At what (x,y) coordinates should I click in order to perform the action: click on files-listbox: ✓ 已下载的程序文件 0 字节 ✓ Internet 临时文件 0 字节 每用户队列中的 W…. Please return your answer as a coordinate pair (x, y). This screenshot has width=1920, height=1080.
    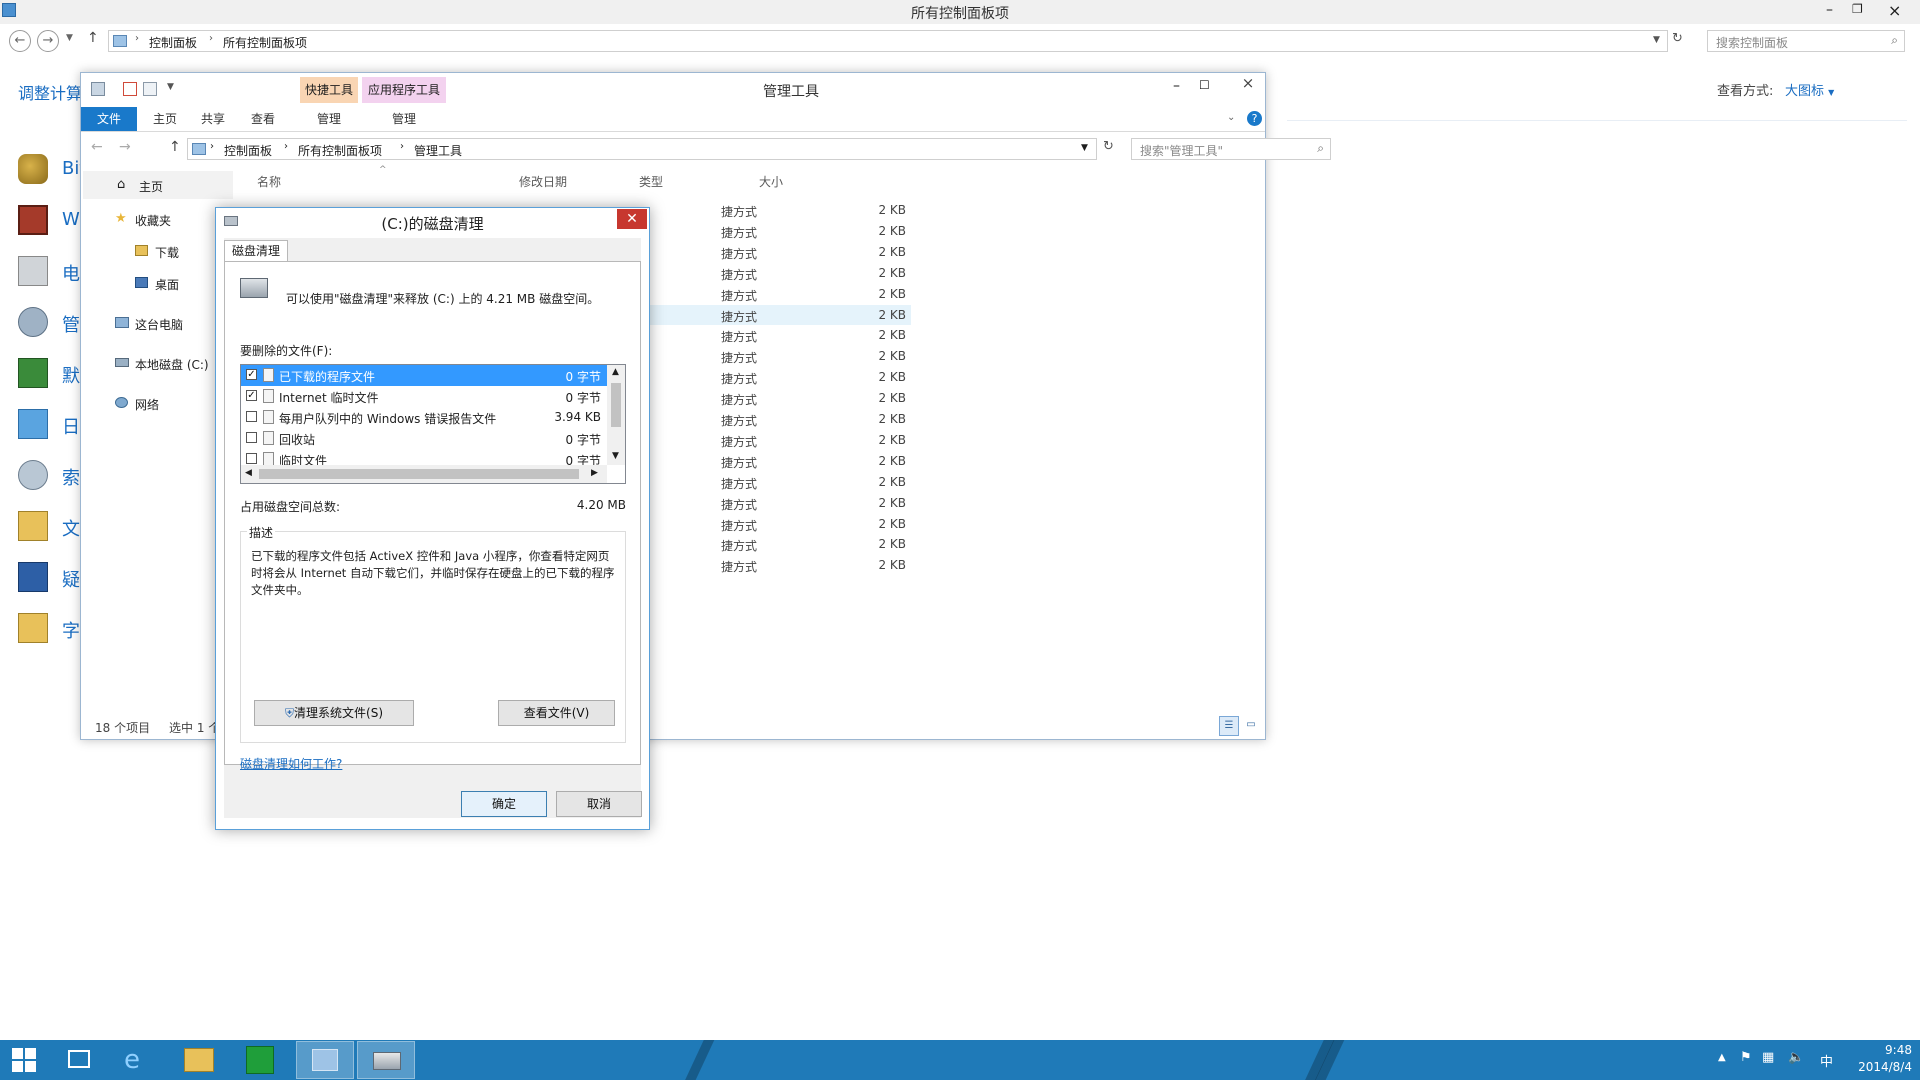
    Looking at the image, I should click on (433, 424).